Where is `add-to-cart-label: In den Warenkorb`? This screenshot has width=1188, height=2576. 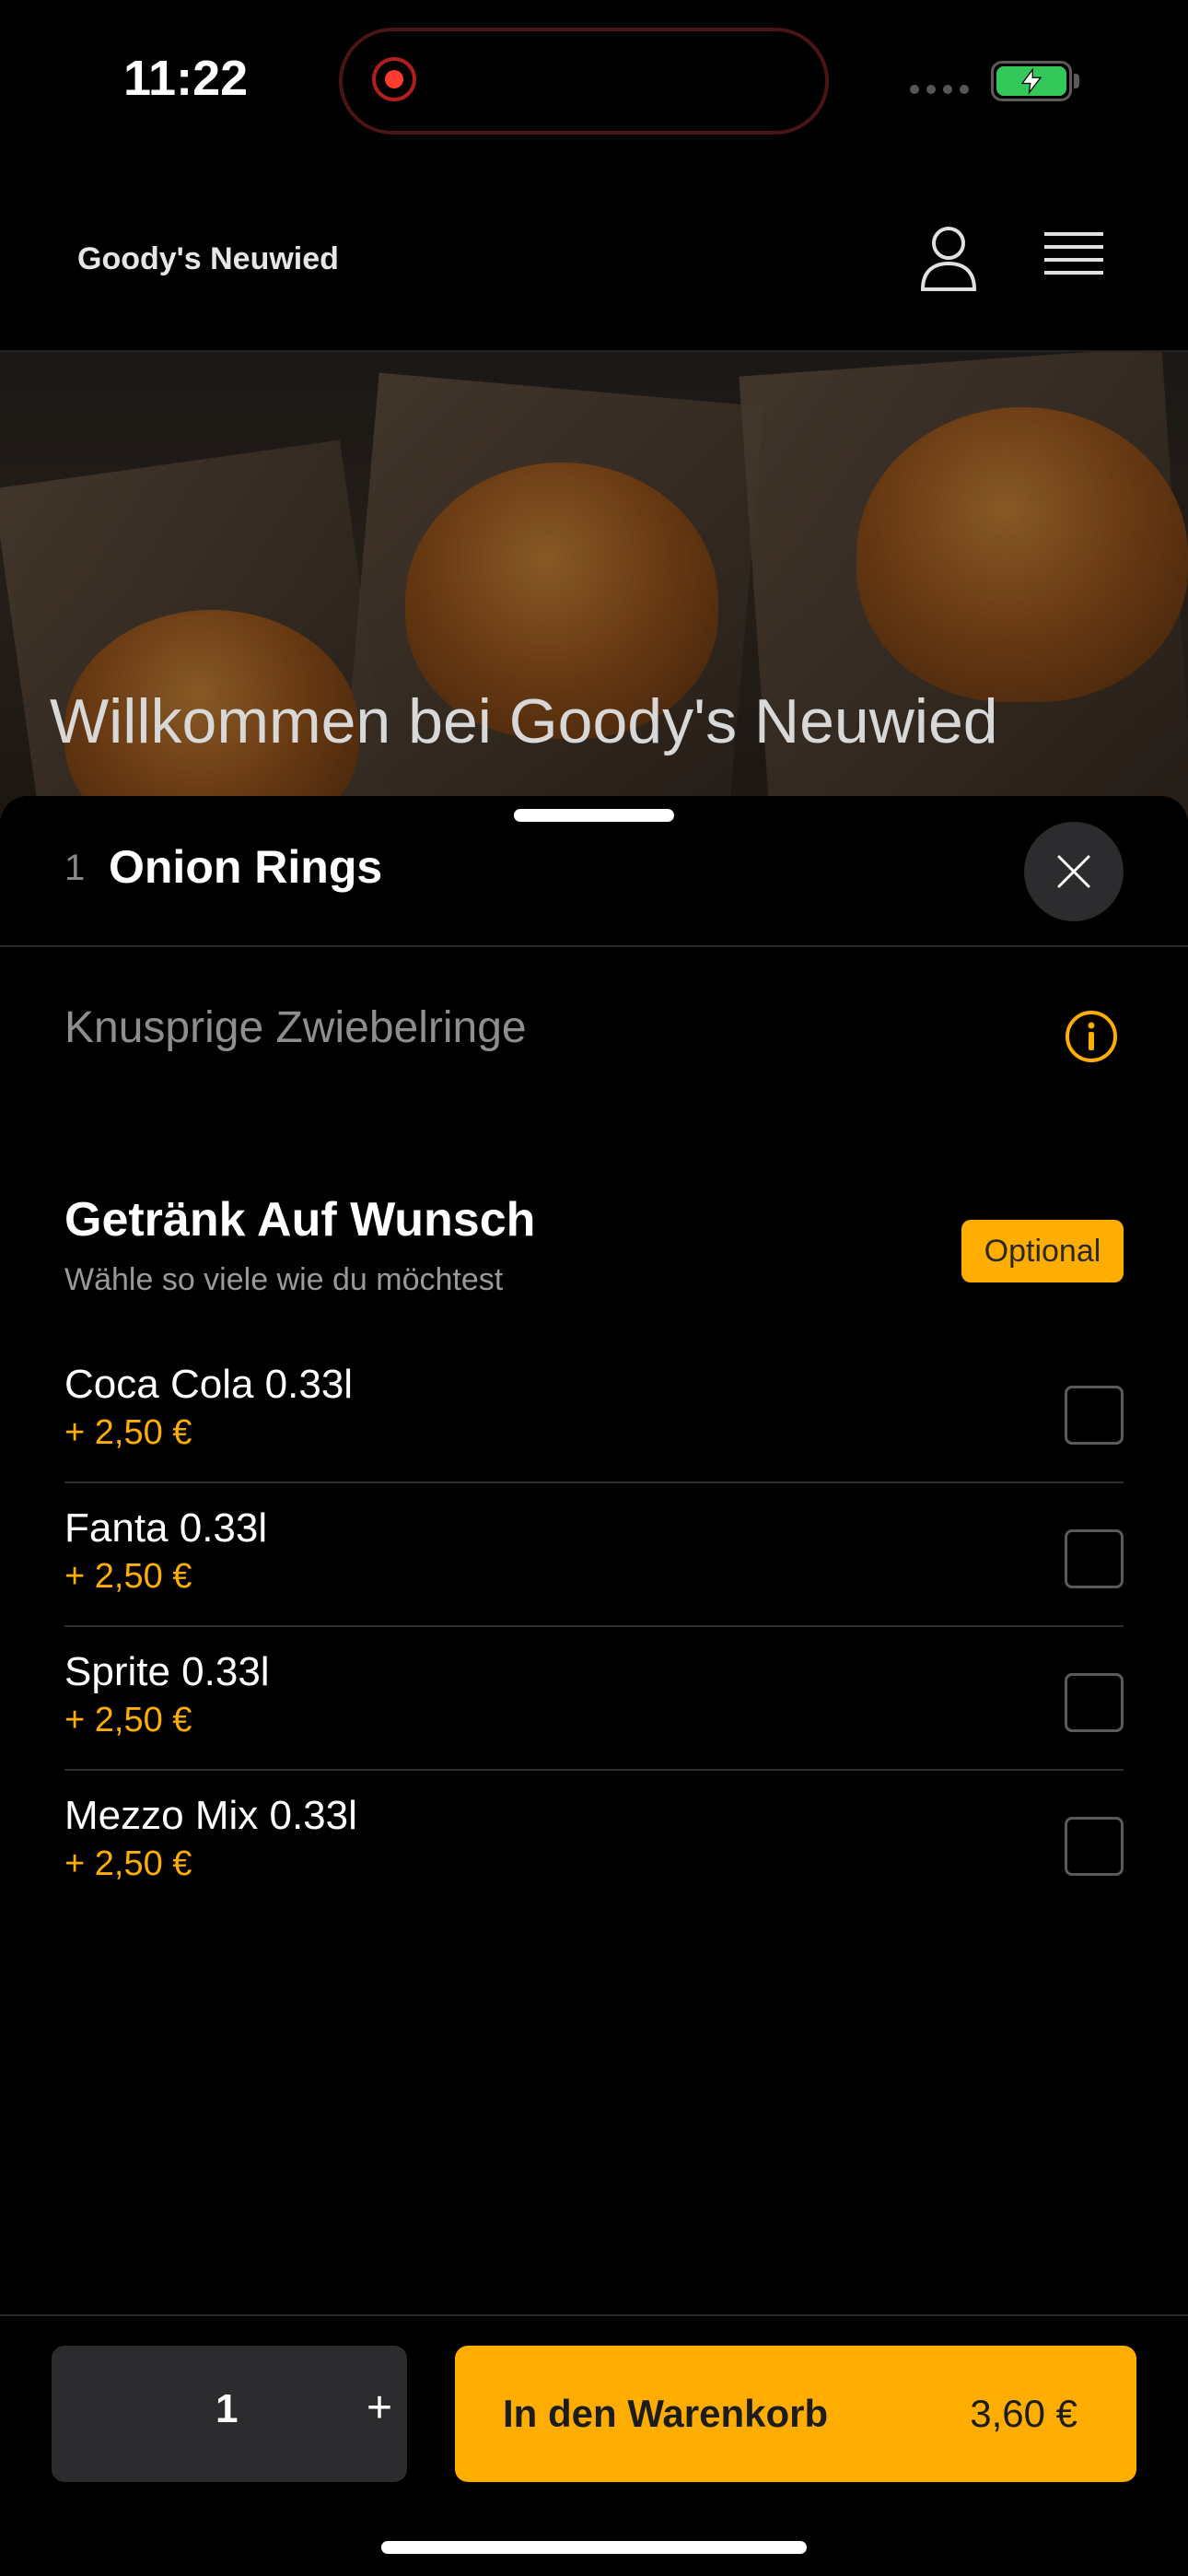
add-to-cart-label: In den Warenkorb is located at coordinates (666, 2413).